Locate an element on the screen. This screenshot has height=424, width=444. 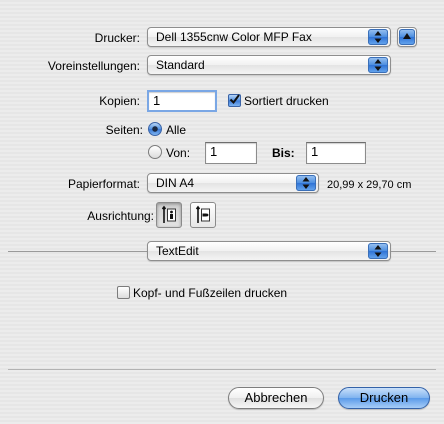
separator-right is located at coordinates (413, 251).